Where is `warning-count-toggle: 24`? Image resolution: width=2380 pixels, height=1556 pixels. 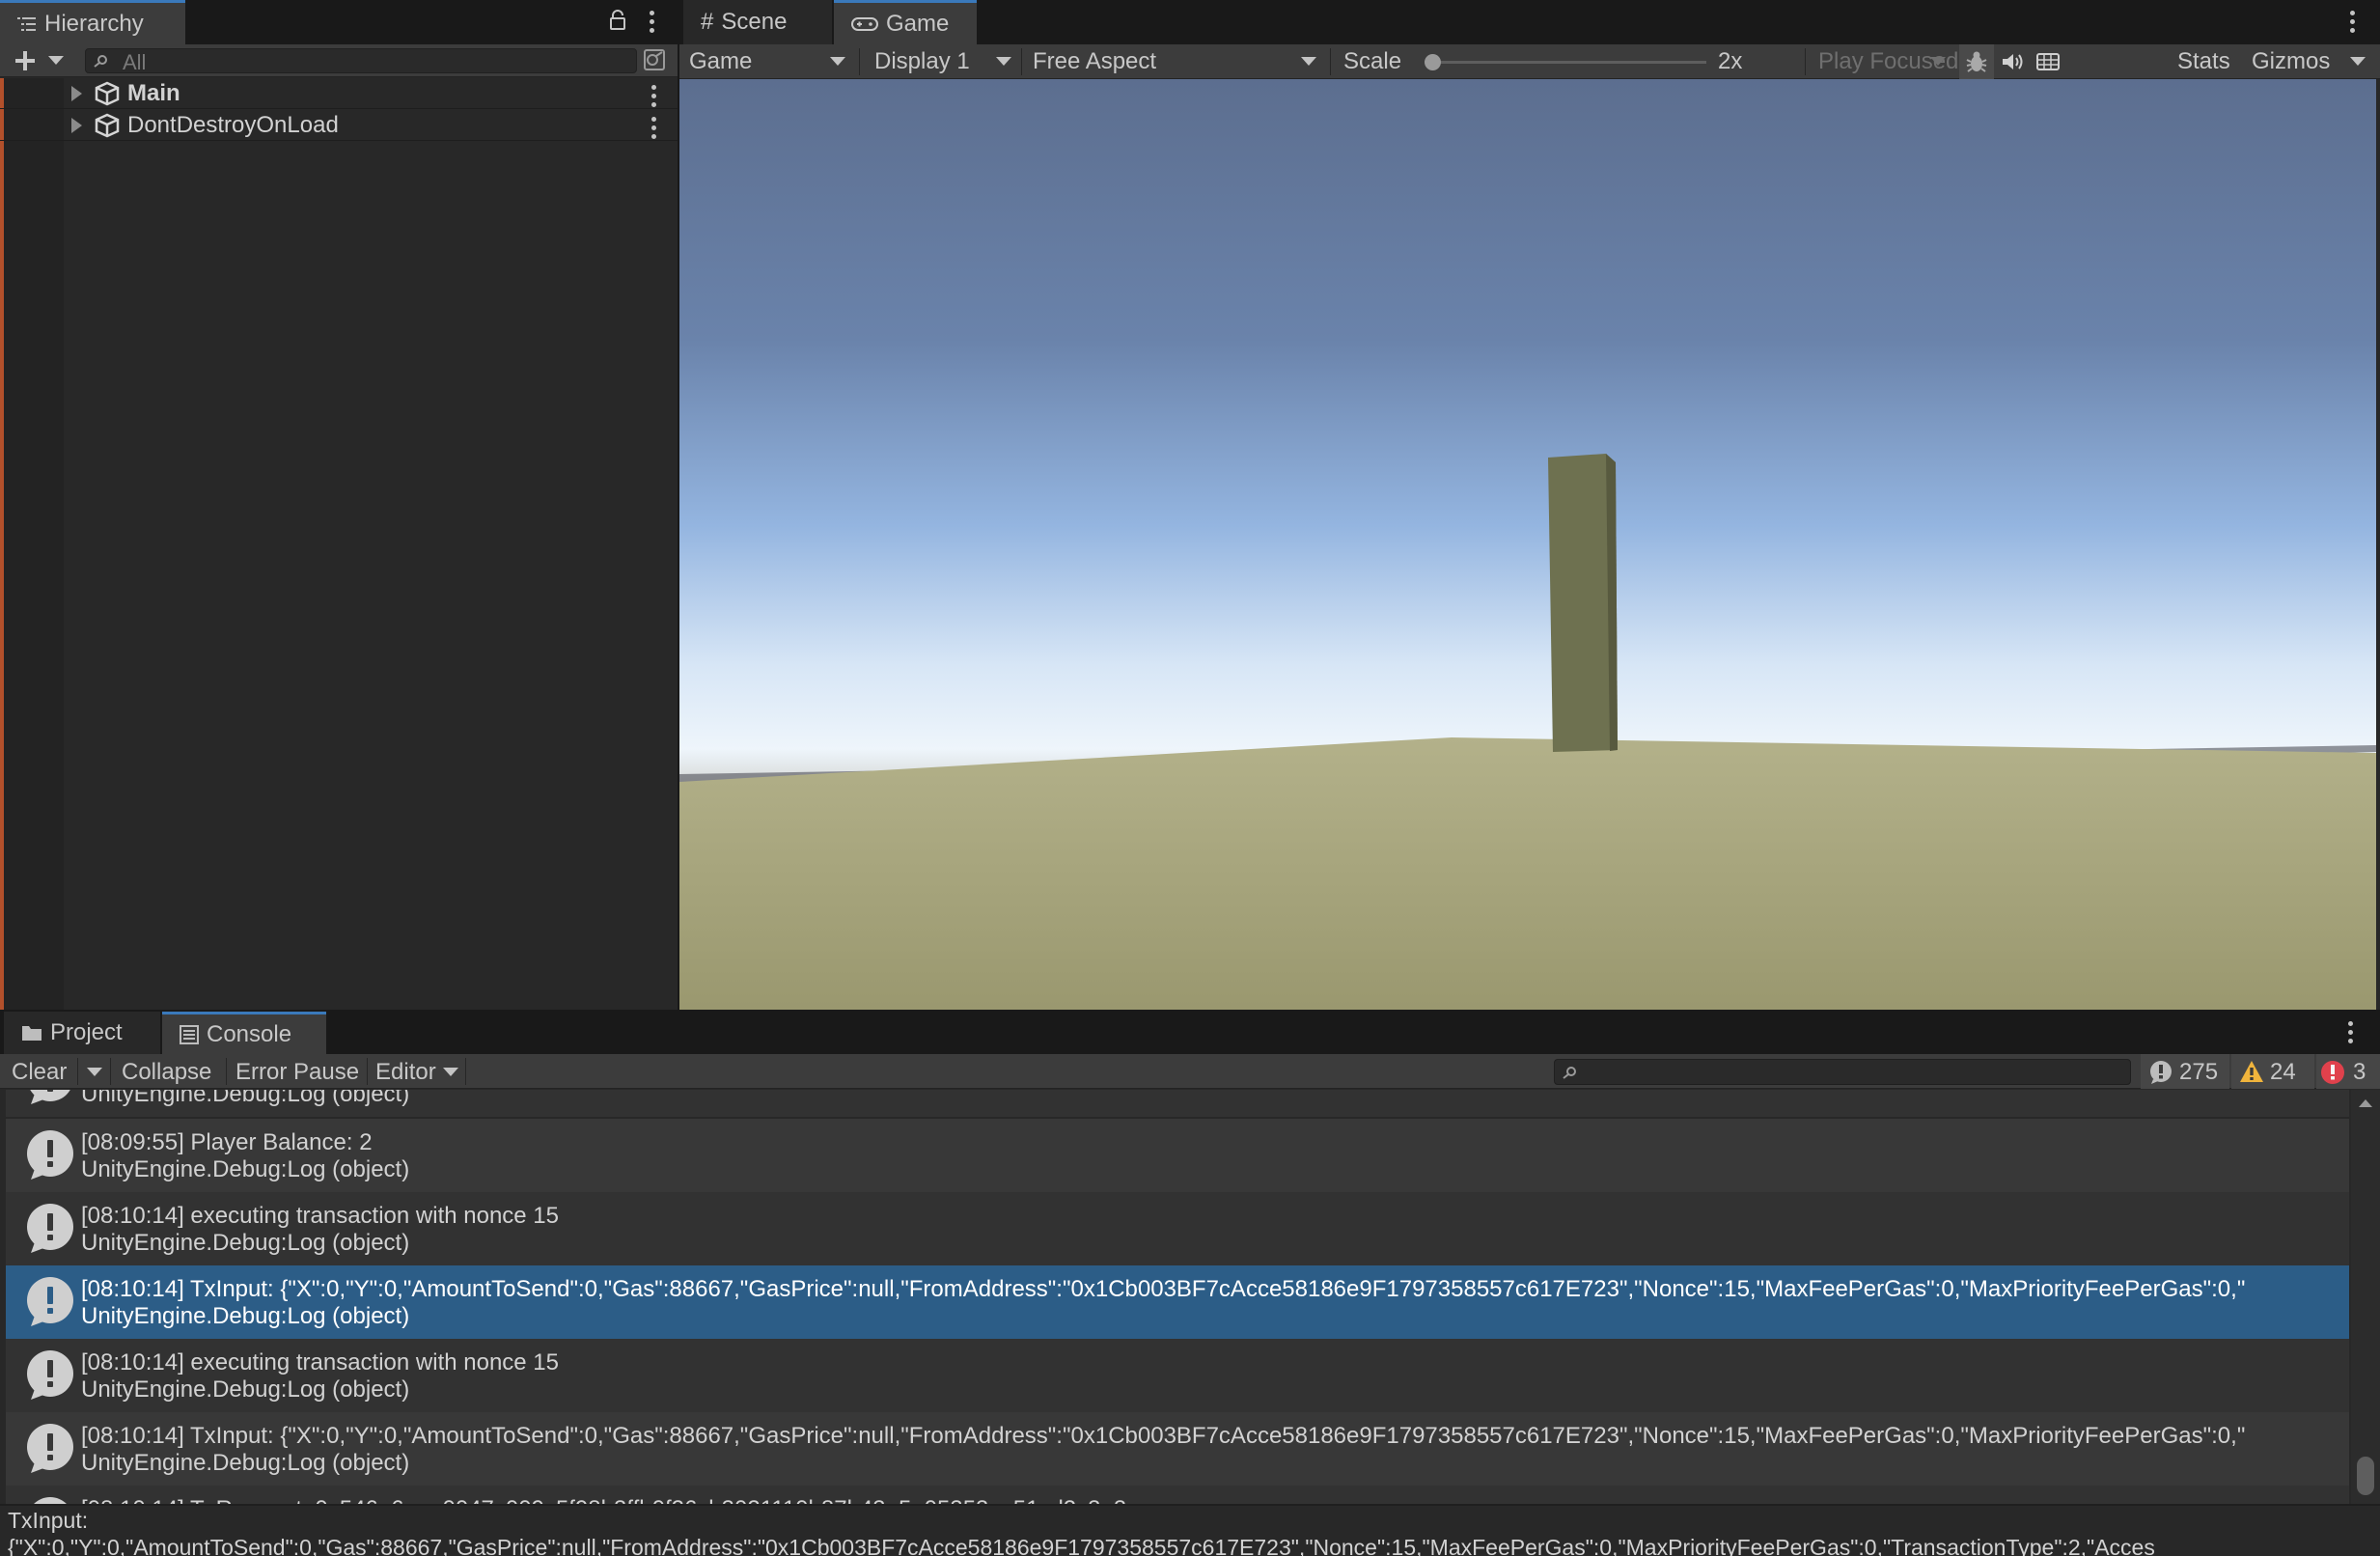 warning-count-toggle: 24 is located at coordinates (2272, 1071).